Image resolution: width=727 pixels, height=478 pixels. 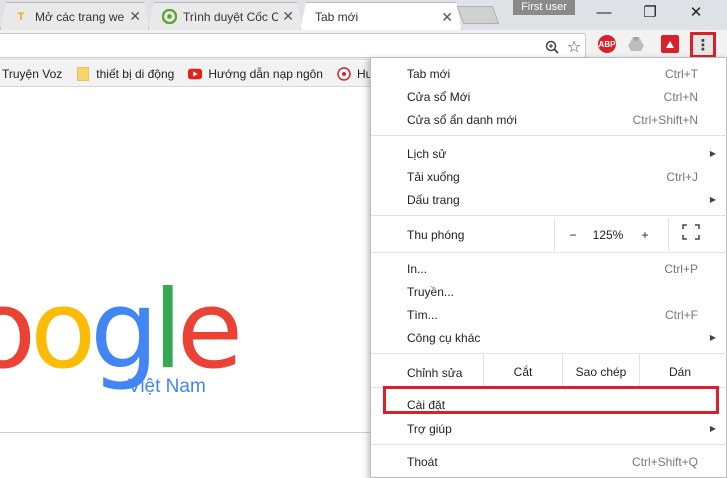 I want to click on menu-item-incognito: Cửa sổ ẩn danh mới Ctrl+Shift+N, so click(x=549, y=119).